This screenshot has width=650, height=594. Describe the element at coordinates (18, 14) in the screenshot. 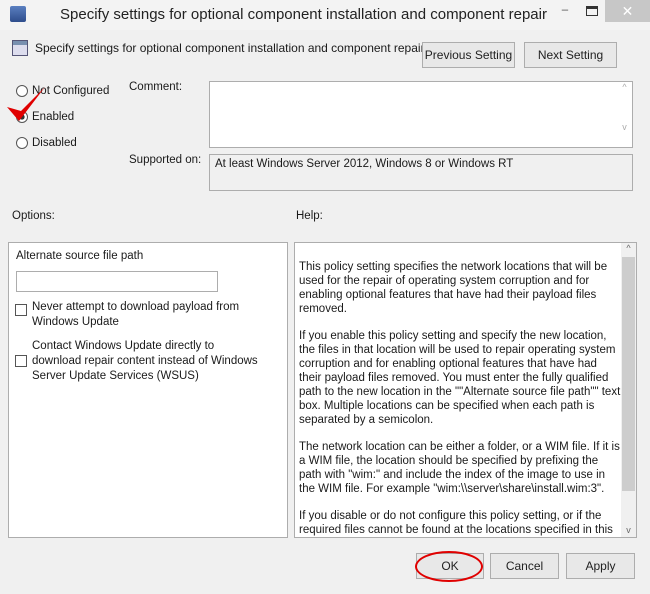

I see `app-icon` at that location.